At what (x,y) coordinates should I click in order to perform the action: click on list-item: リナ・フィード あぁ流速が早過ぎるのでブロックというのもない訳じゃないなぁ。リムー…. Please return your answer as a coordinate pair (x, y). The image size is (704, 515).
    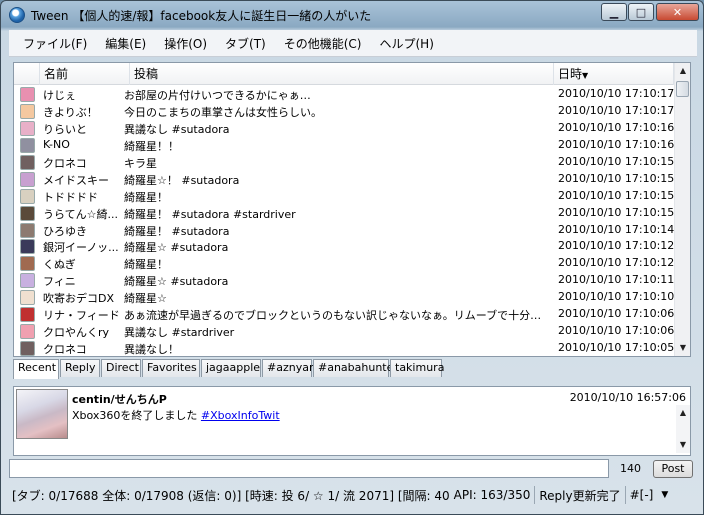
    Looking at the image, I should click on (344, 314).